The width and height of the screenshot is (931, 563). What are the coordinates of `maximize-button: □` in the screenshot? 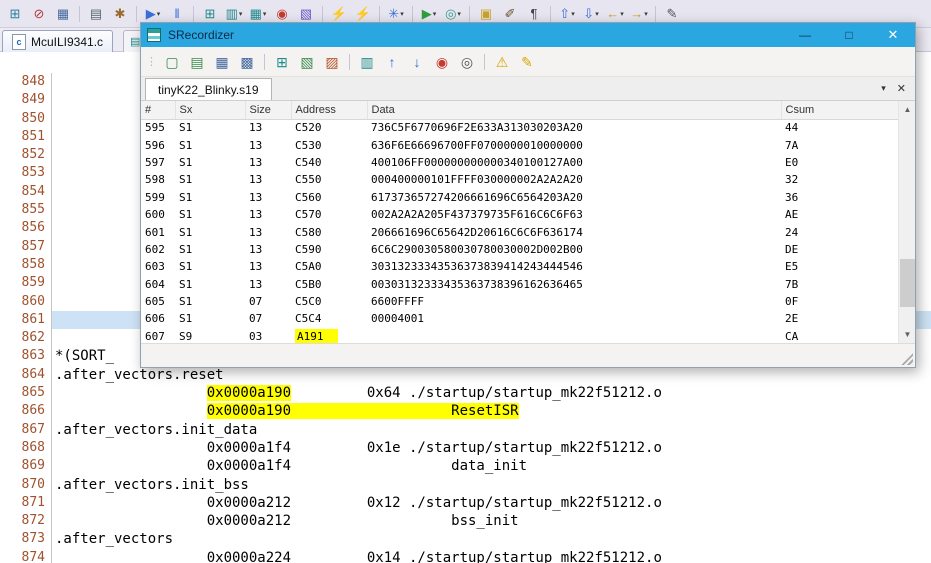 It's located at (849, 35).